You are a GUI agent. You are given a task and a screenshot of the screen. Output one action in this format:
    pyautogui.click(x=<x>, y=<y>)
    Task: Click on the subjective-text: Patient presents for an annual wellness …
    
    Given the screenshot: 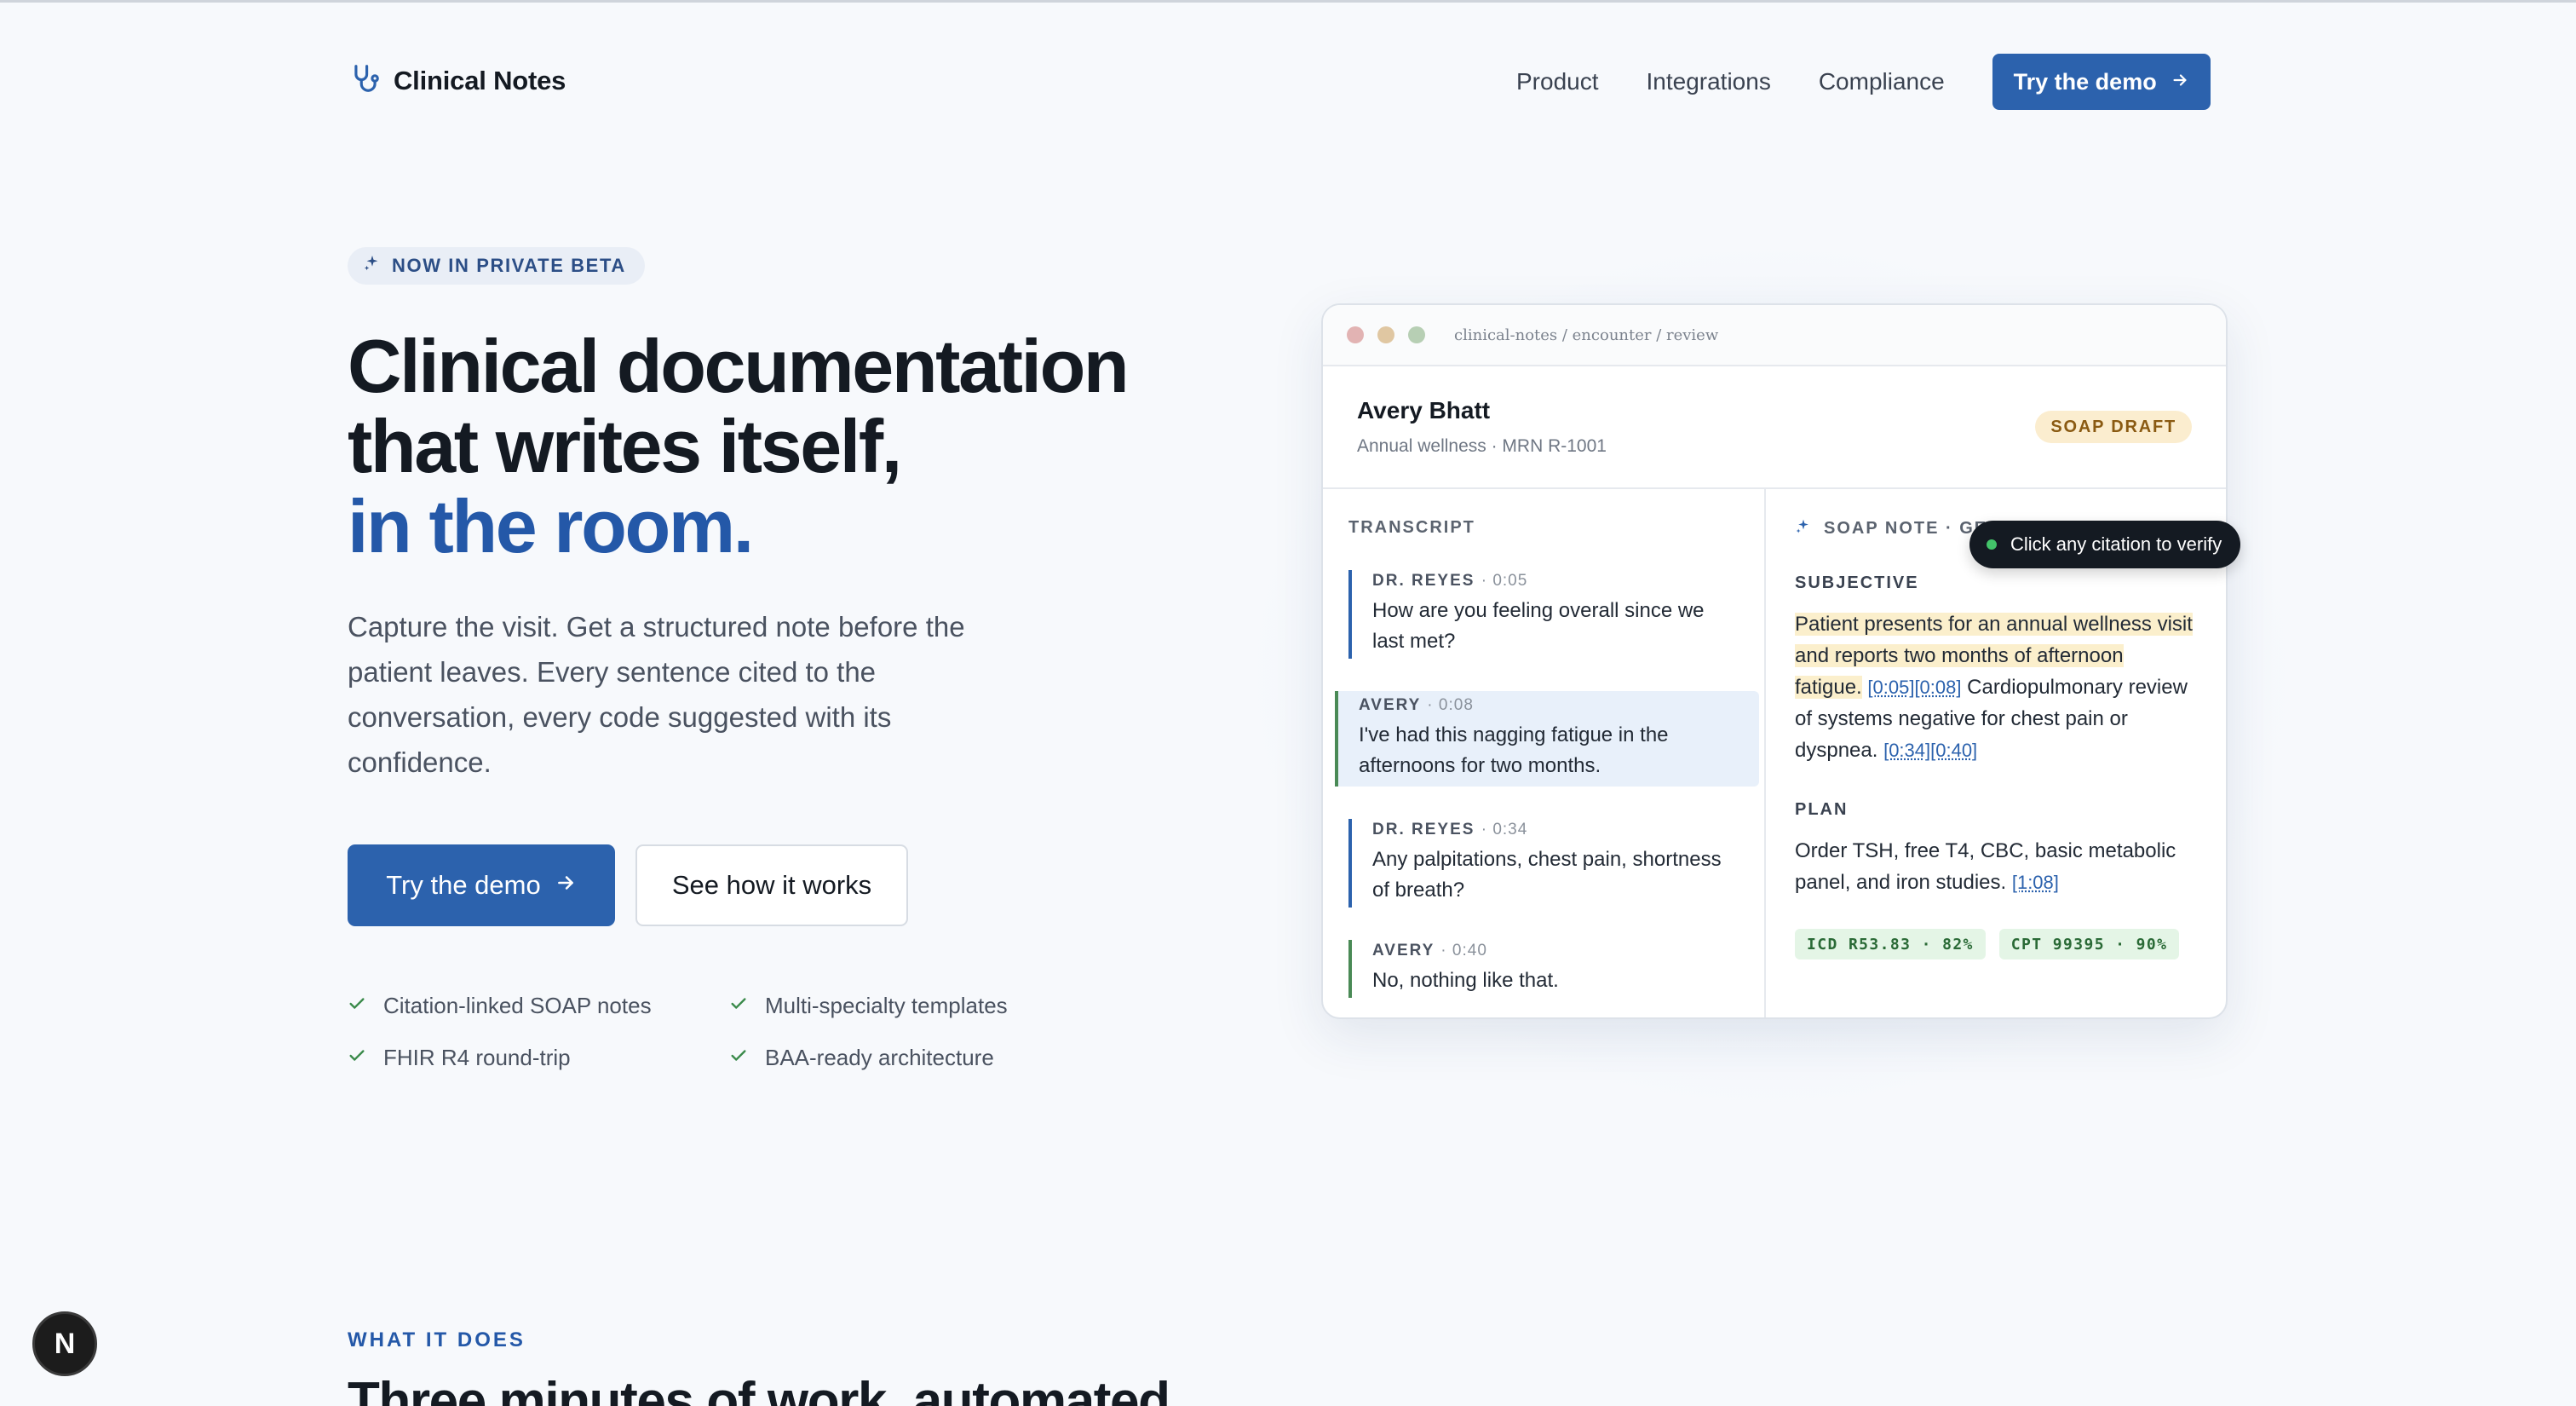 What is the action you would take?
    pyautogui.click(x=1995, y=687)
    